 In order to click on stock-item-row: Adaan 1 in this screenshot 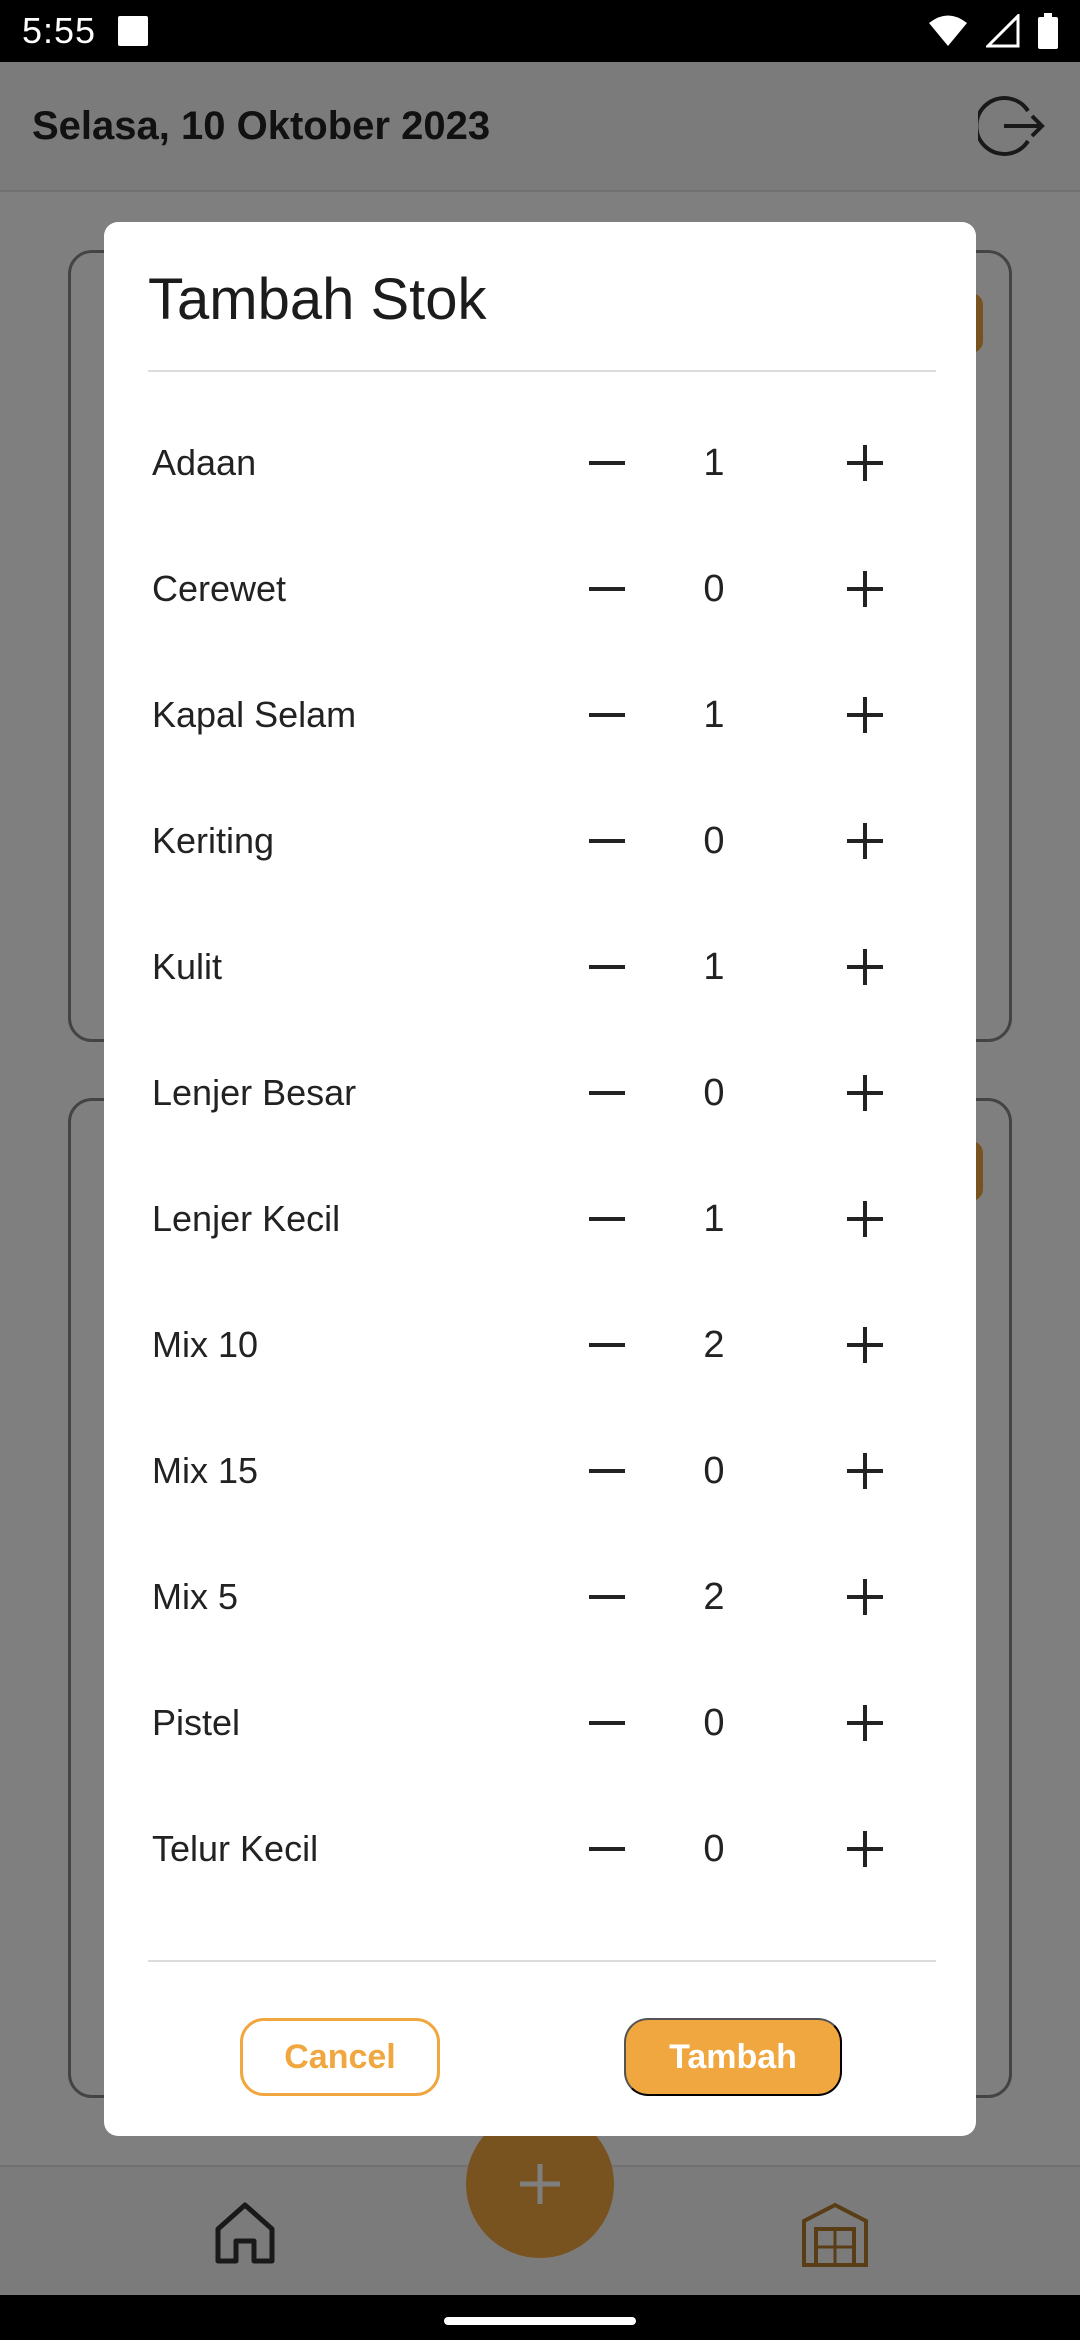, I will do `click(540, 463)`.